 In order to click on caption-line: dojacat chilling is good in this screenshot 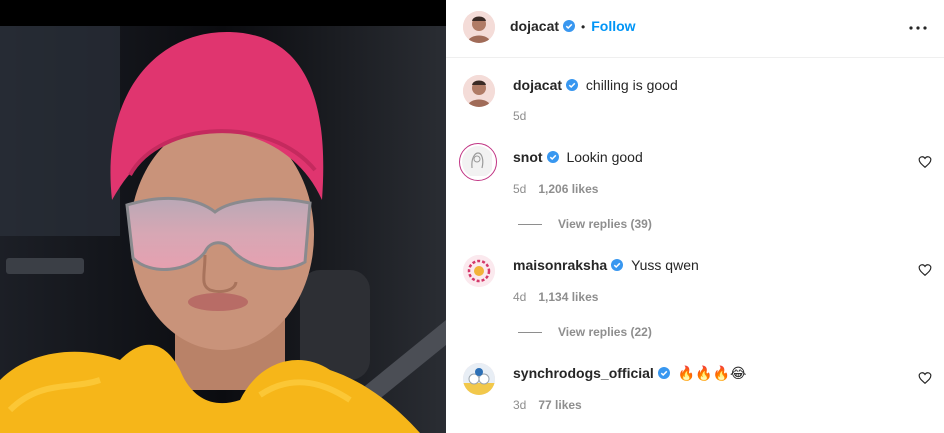, I will do `click(595, 85)`.